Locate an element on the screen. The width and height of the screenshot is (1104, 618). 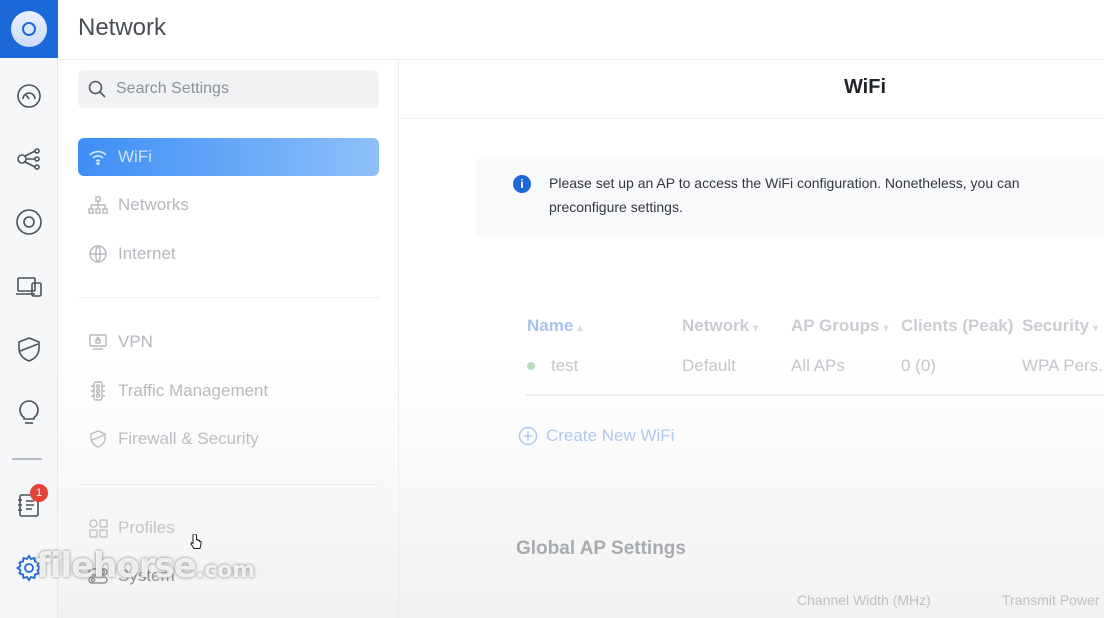
globe-icon is located at coordinates (98, 254).